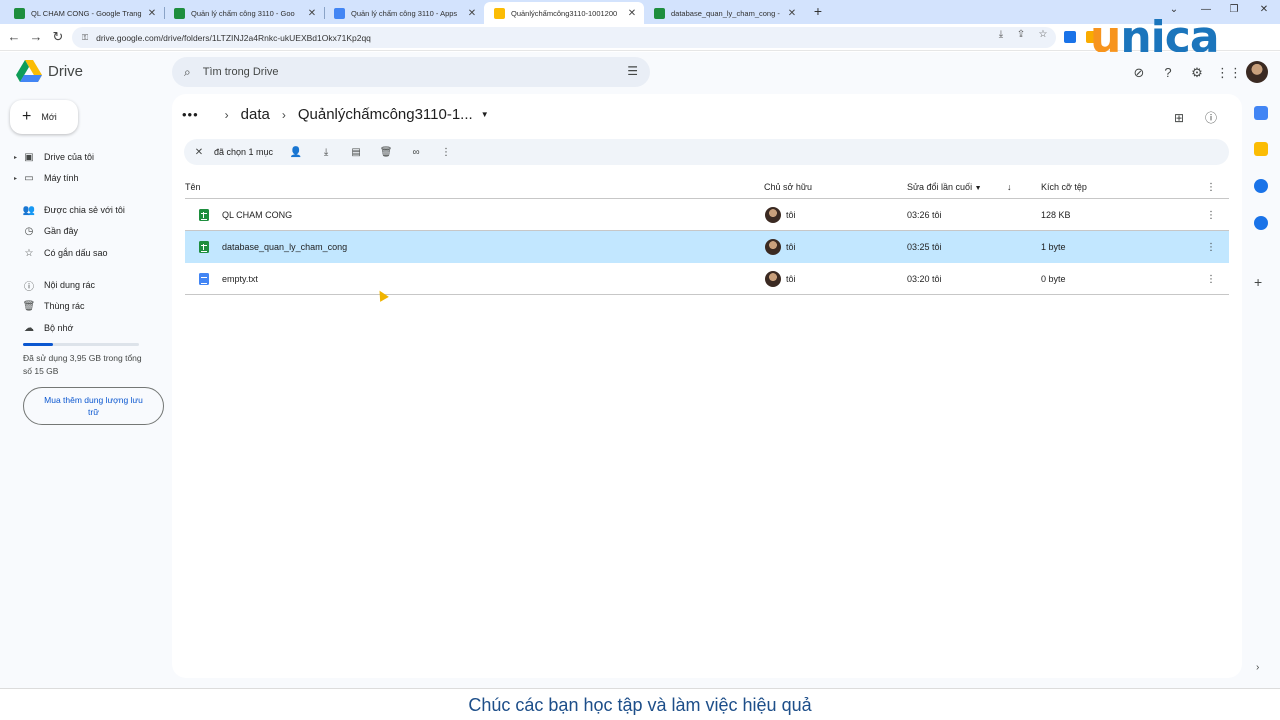 The width and height of the screenshot is (1280, 720). I want to click on sidebar-item-label: Nội dung rác, so click(70, 285).